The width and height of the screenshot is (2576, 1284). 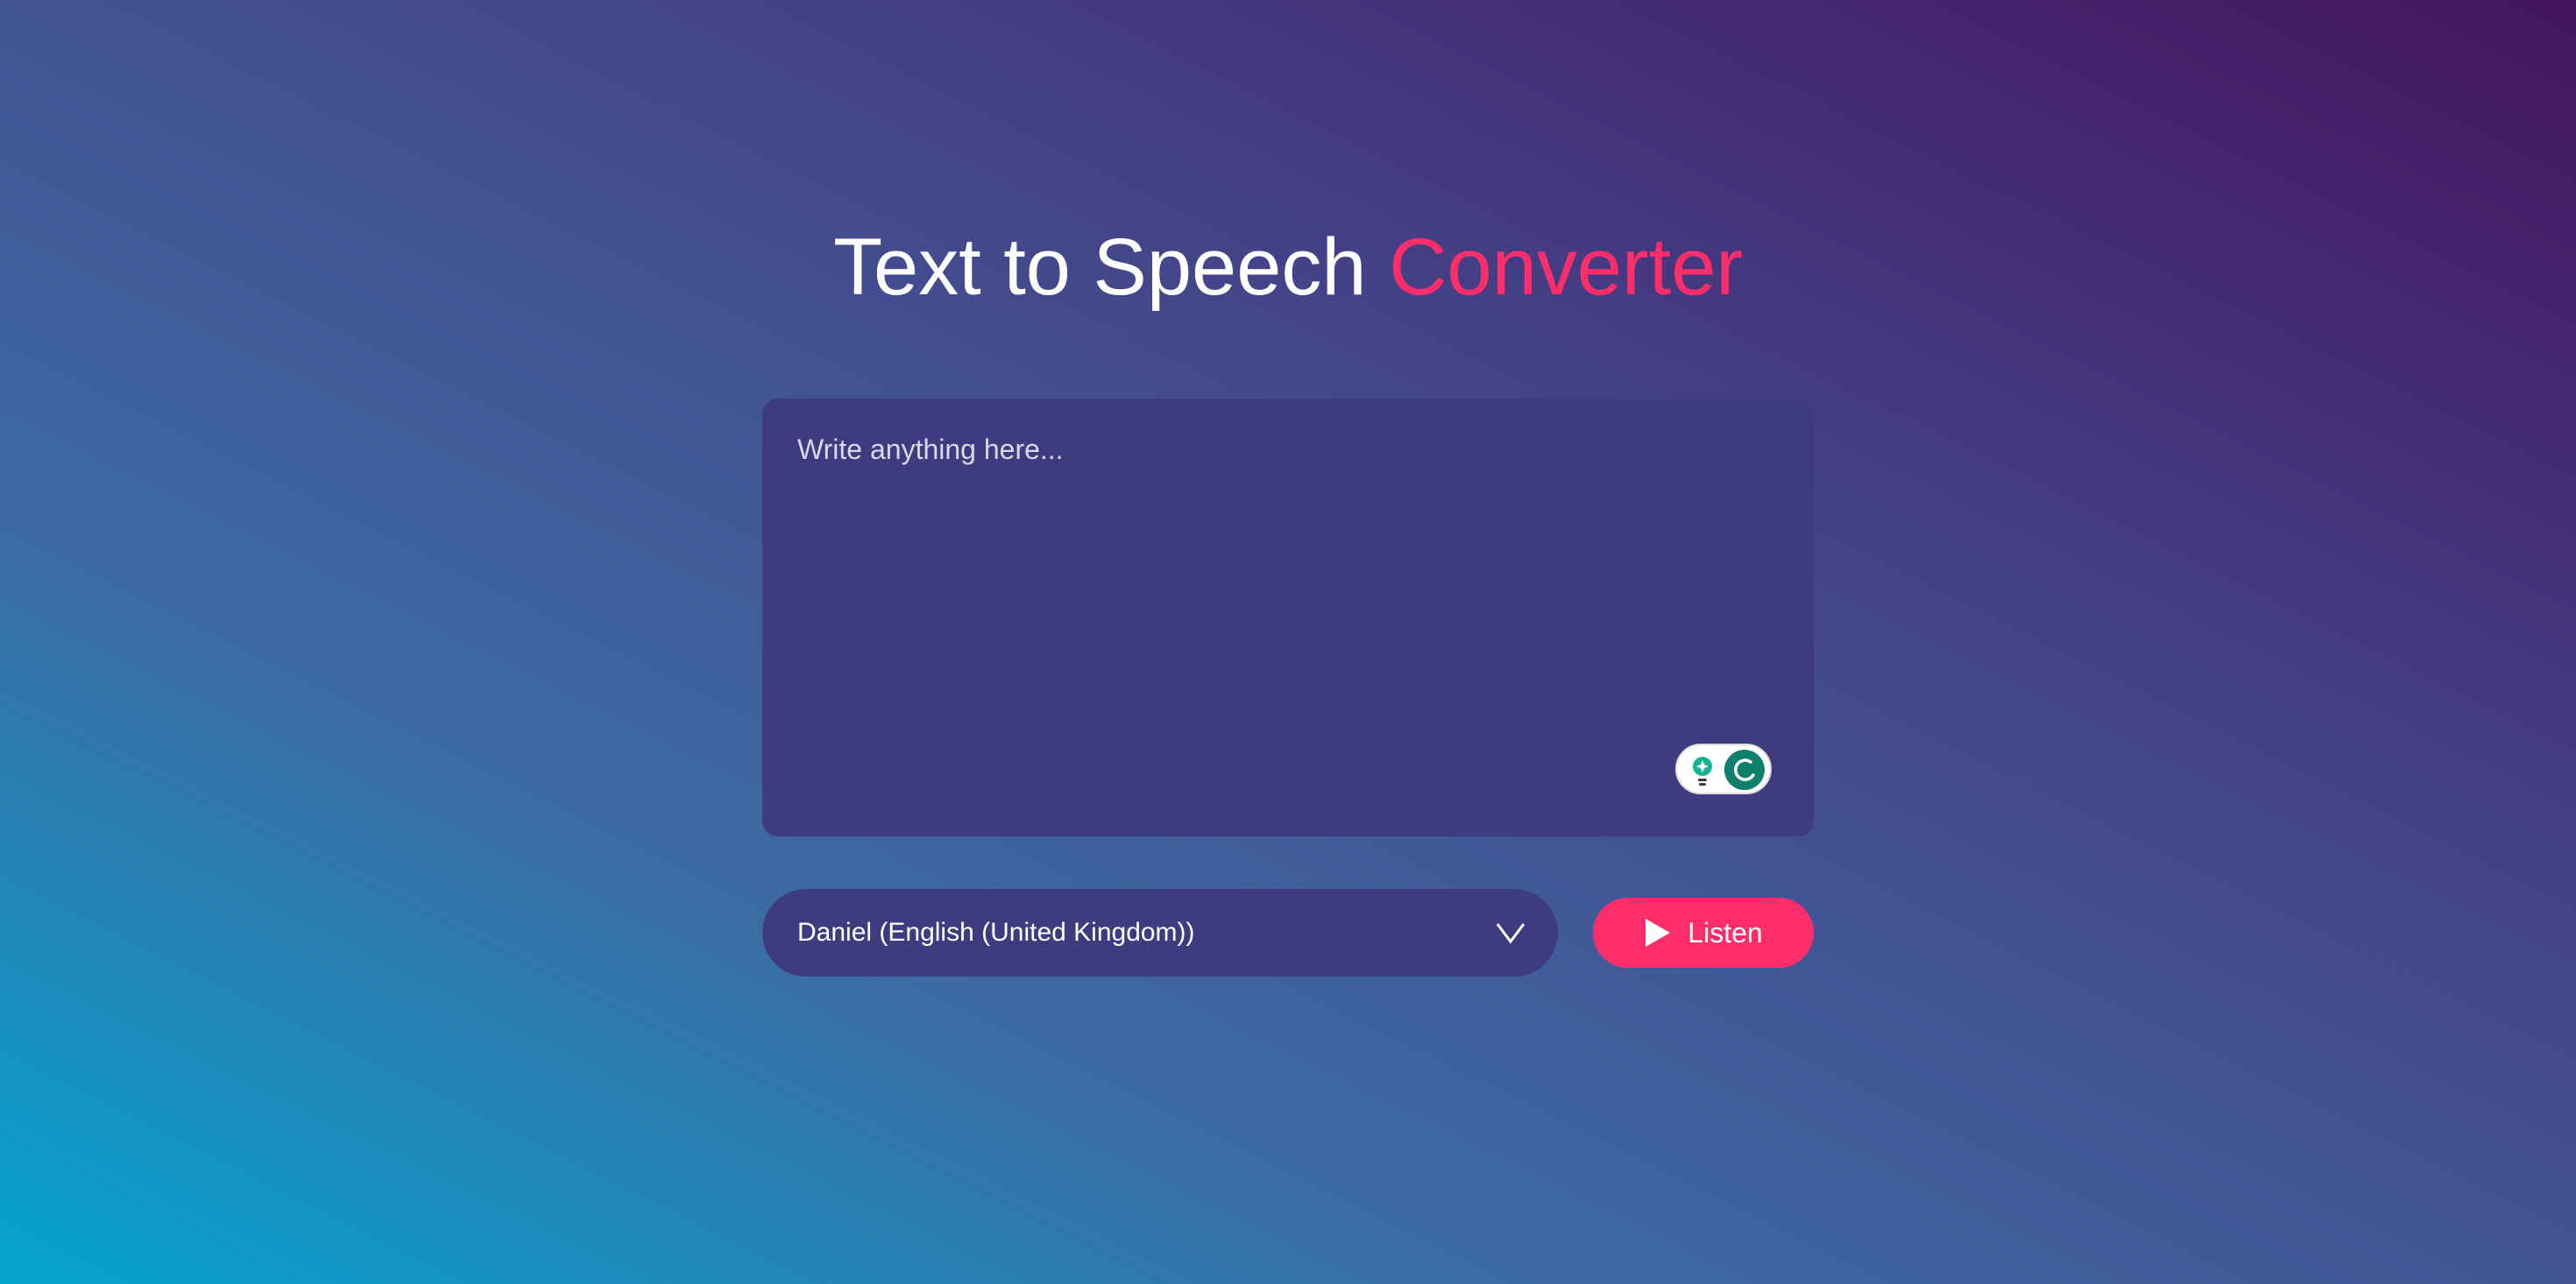 I want to click on play-icon, so click(x=1658, y=933).